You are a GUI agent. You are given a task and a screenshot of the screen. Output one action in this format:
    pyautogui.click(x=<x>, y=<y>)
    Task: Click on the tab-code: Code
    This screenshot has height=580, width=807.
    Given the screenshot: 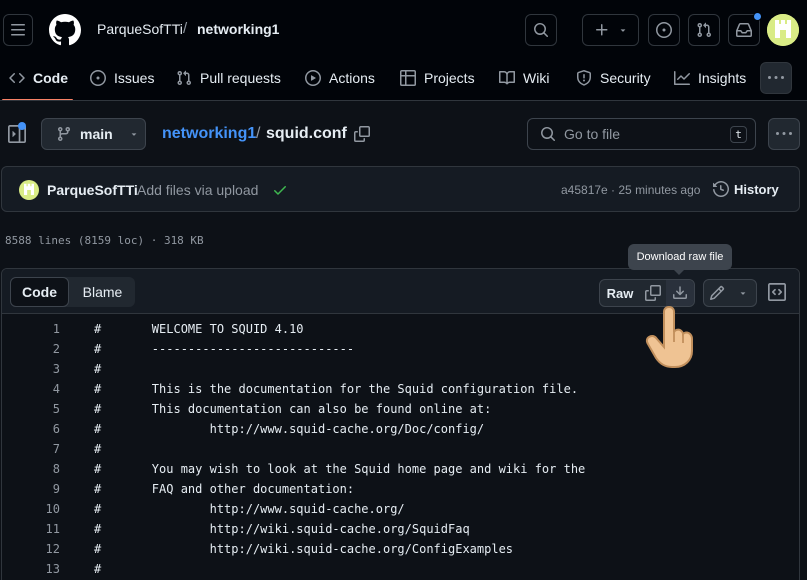 What is the action you would take?
    pyautogui.click(x=38, y=78)
    